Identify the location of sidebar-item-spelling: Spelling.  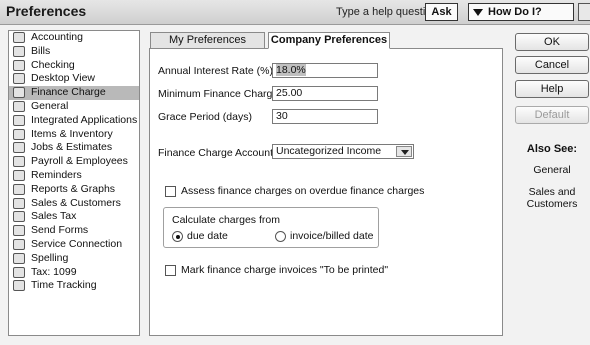
(74, 259).